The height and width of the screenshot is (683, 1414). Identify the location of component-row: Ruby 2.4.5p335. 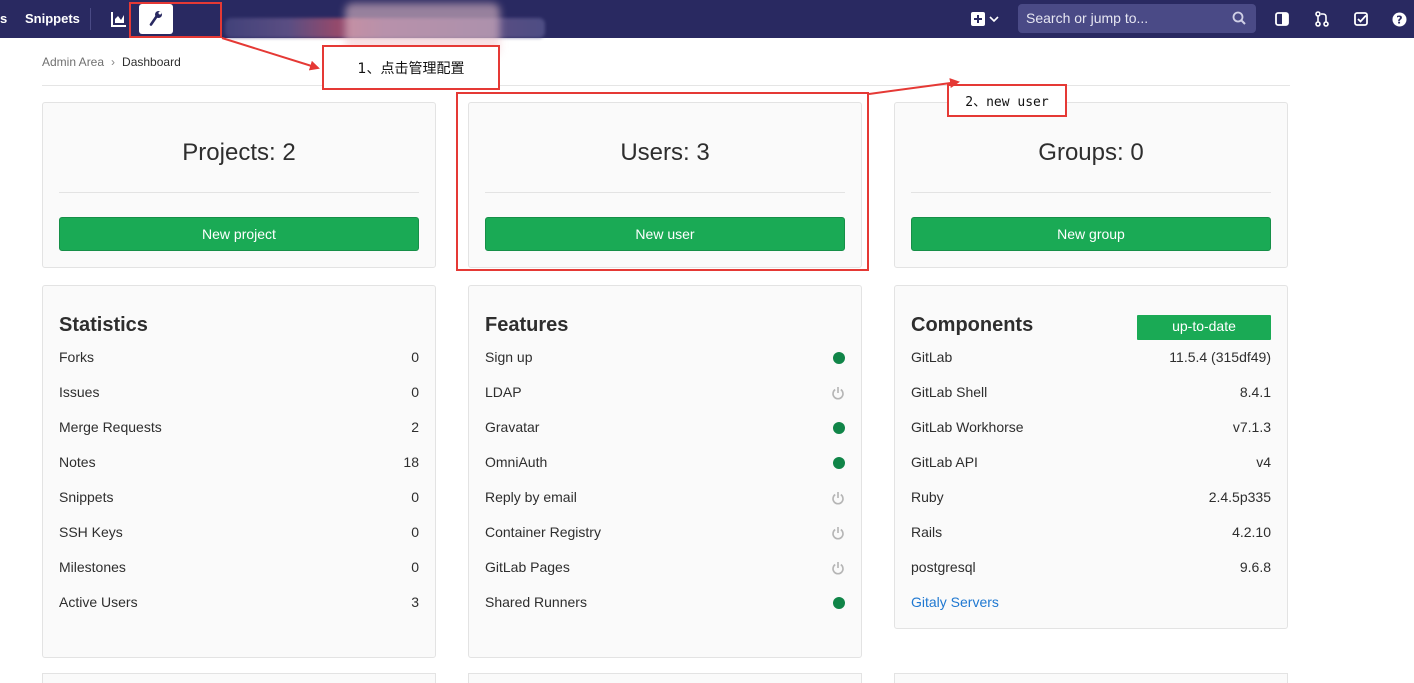
(1091, 499).